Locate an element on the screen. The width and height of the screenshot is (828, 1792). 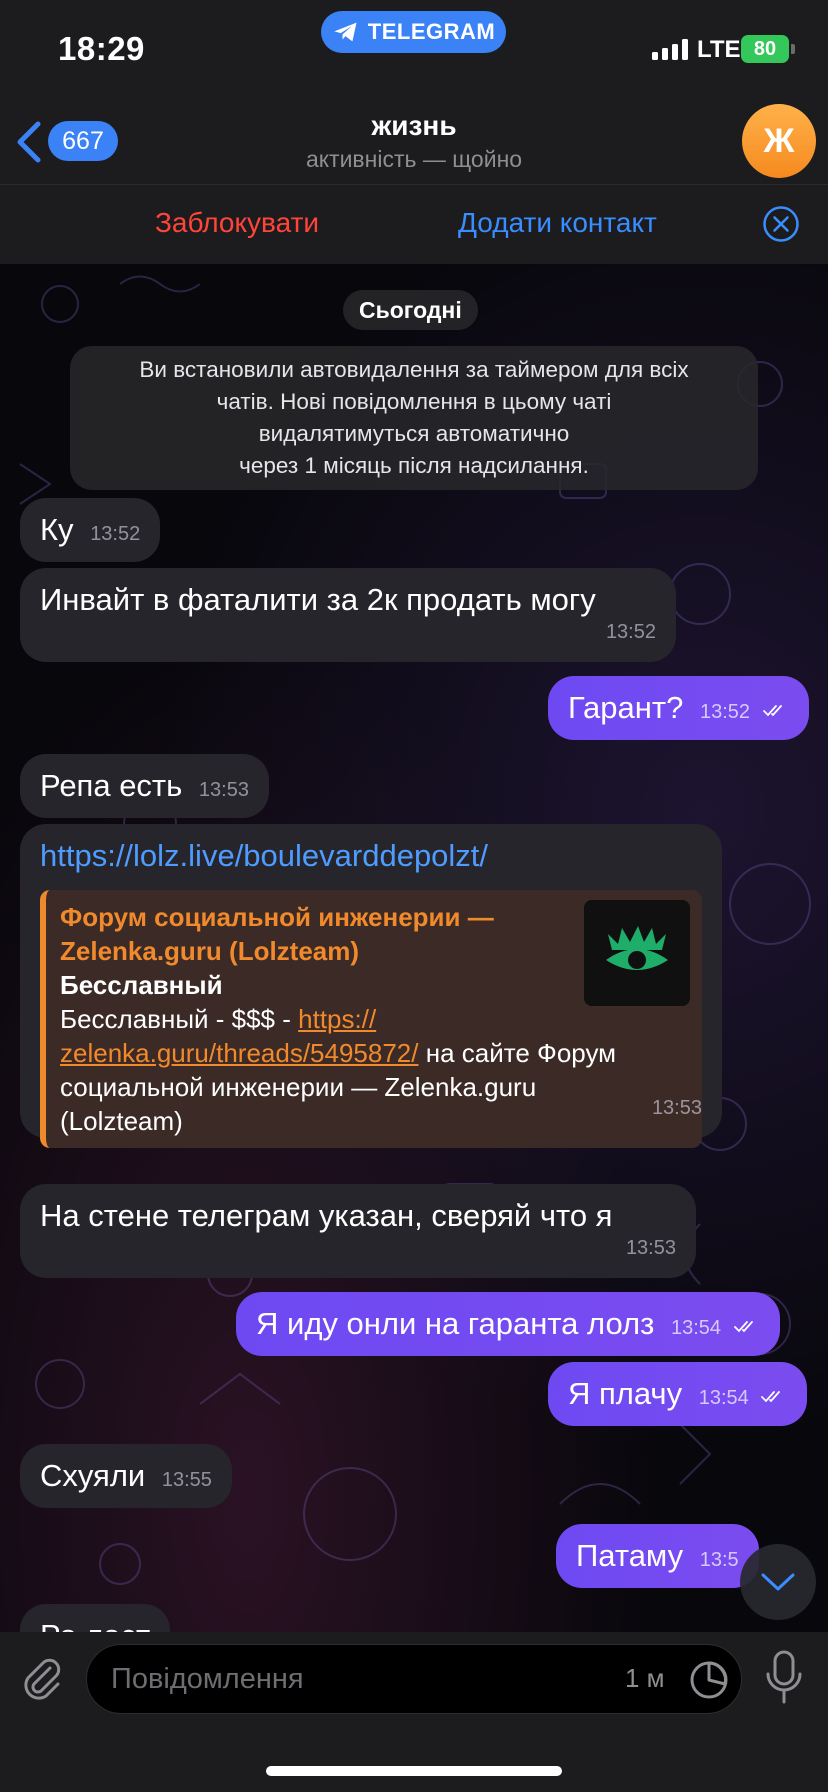
message-time: 13:5 is located at coordinates (719, 1560).